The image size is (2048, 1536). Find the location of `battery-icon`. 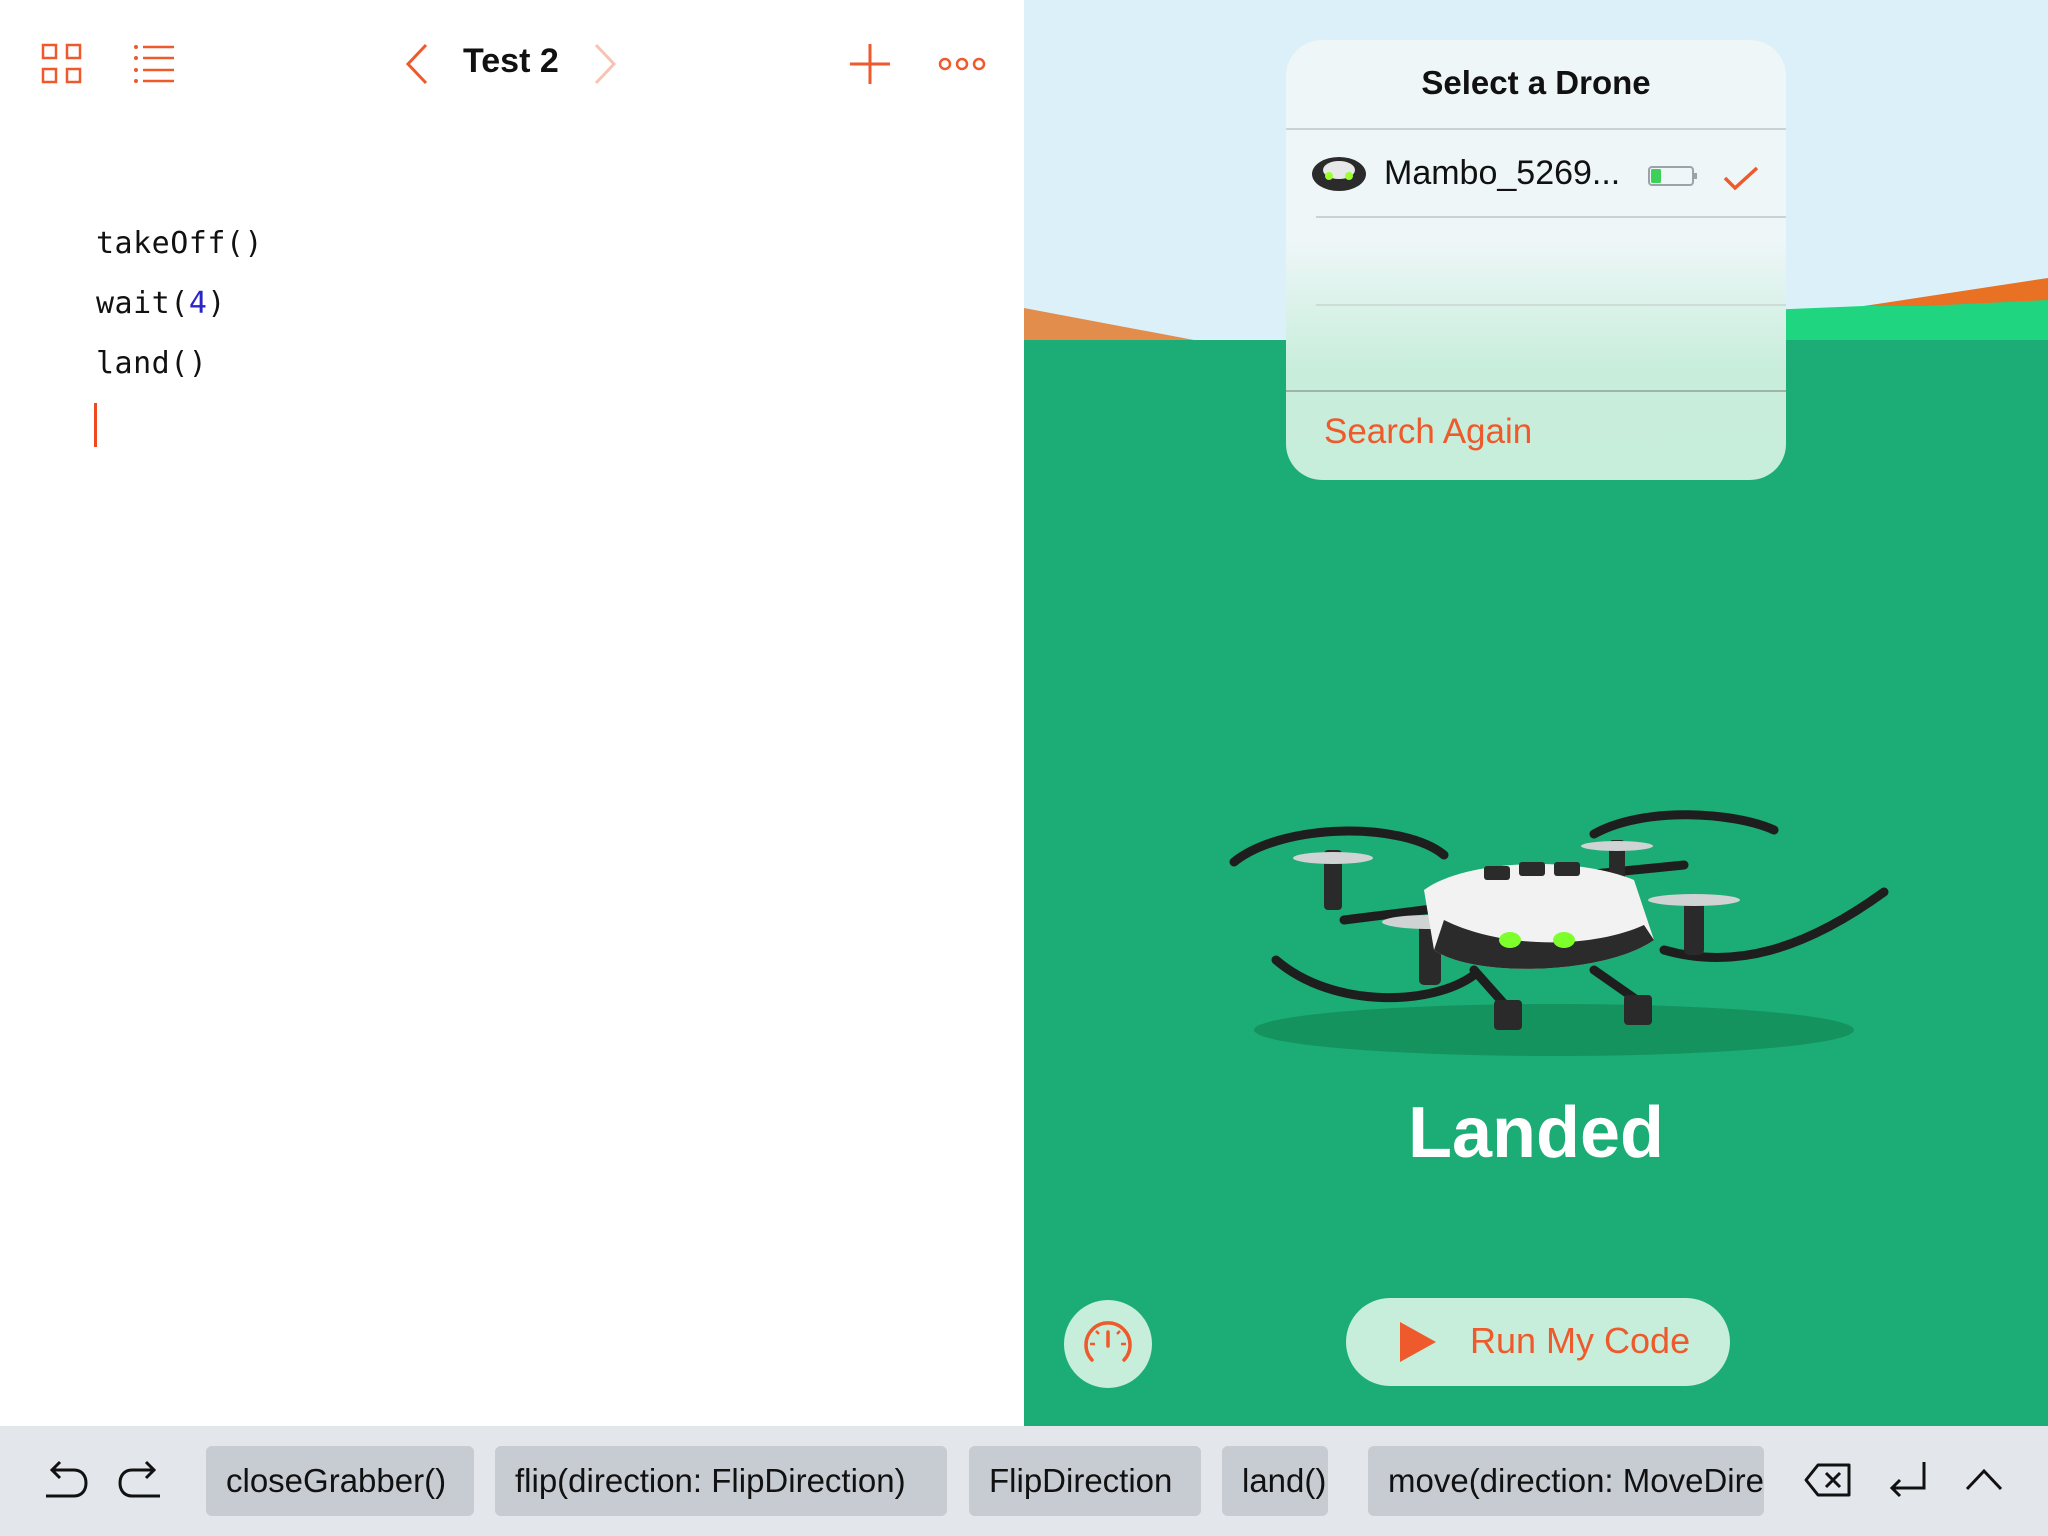

battery-icon is located at coordinates (1672, 176).